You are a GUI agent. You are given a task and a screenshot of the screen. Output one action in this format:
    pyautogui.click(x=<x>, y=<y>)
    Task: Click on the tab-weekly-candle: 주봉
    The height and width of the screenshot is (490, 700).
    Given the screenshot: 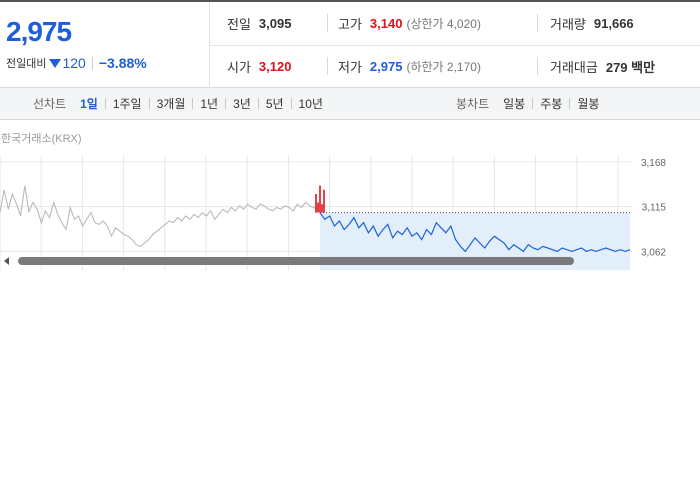 What is the action you would take?
    pyautogui.click(x=551, y=103)
    